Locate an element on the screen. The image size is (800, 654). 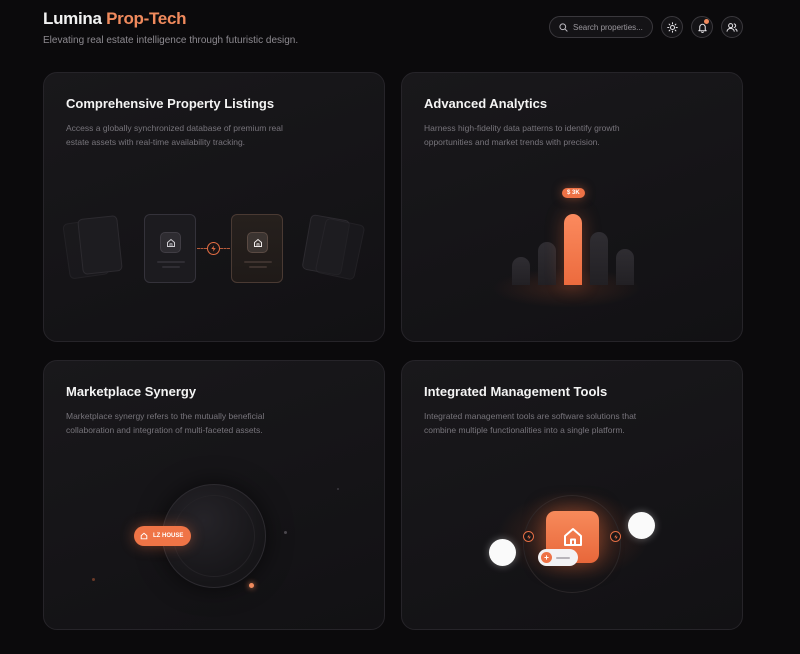
search-icon is located at coordinates (563, 27).